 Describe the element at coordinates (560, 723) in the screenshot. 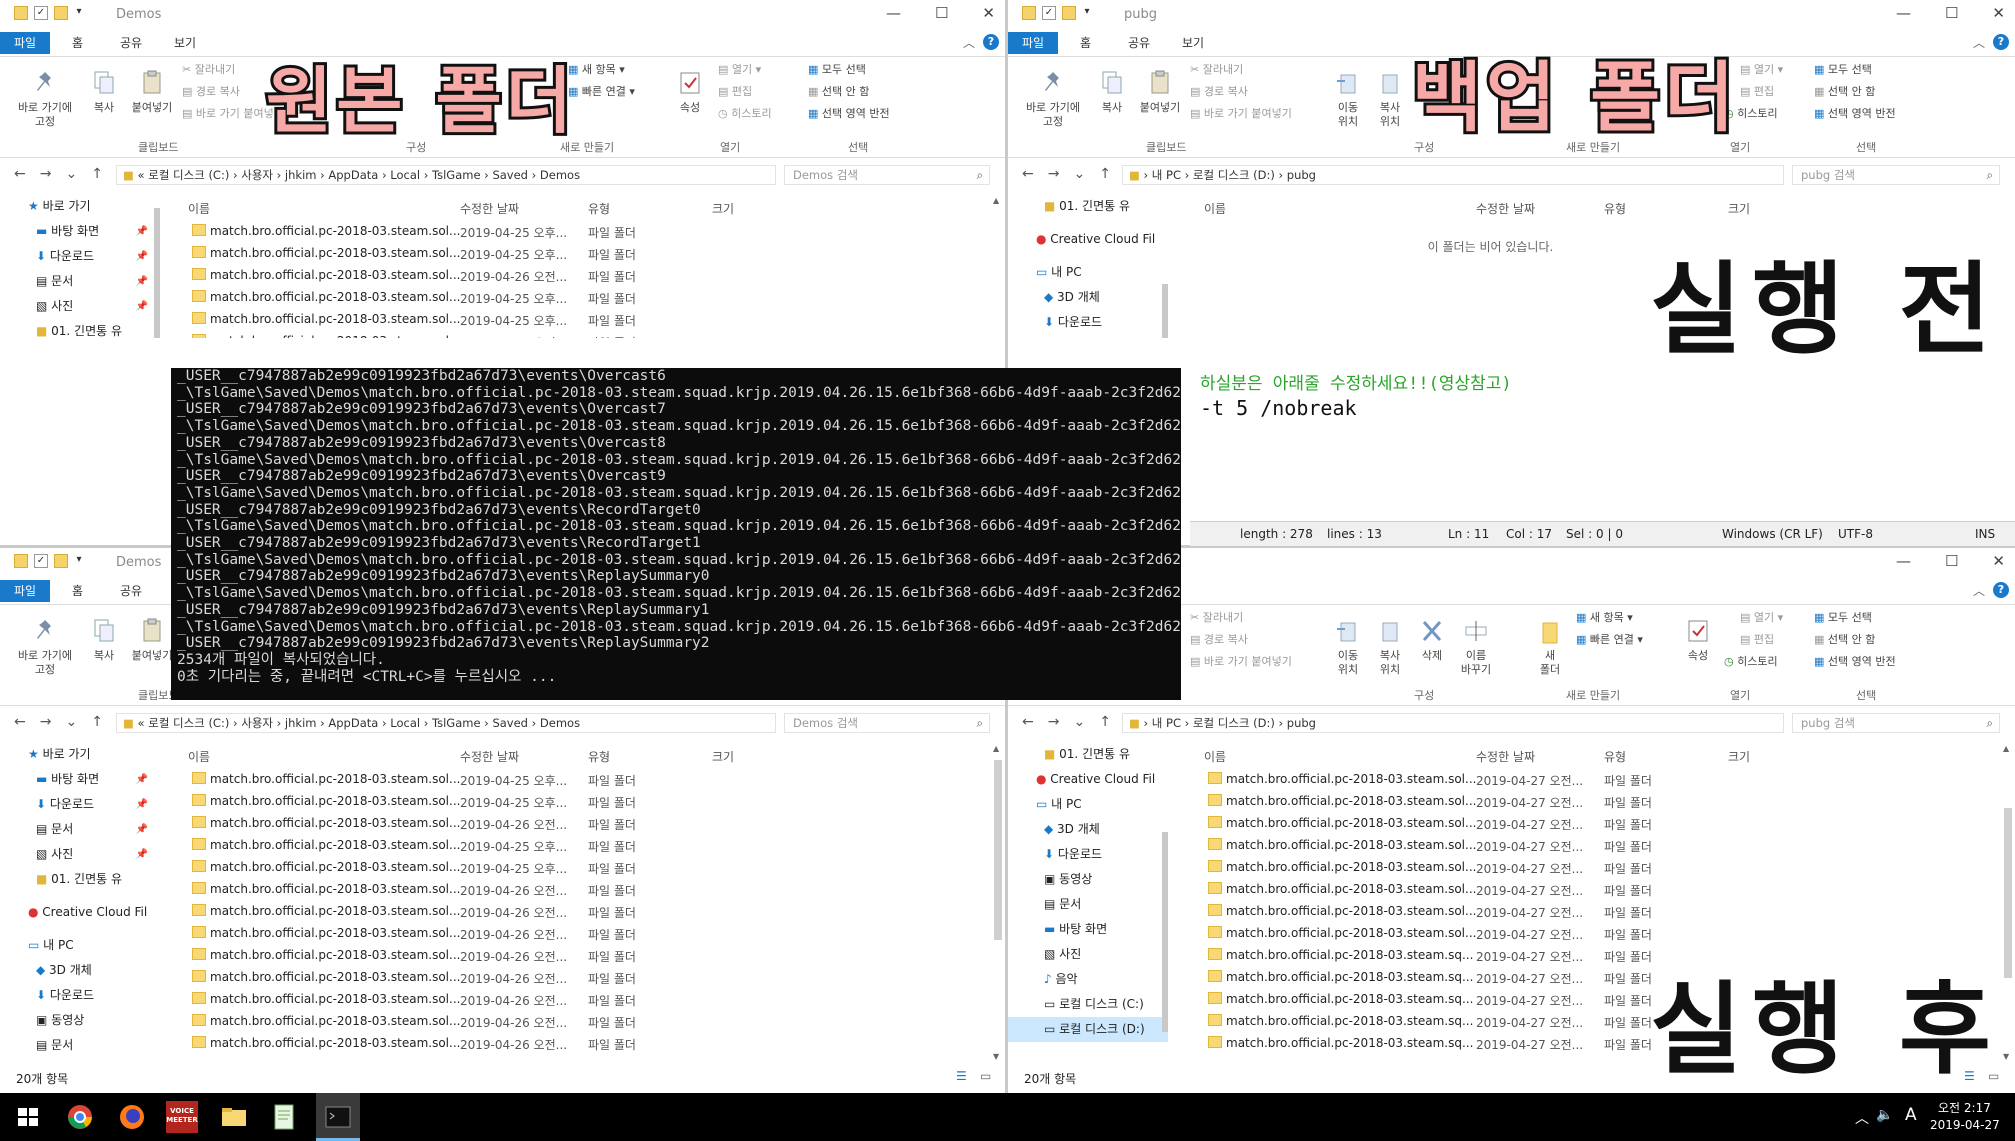

I see `breadcrumb-item: Demos` at that location.